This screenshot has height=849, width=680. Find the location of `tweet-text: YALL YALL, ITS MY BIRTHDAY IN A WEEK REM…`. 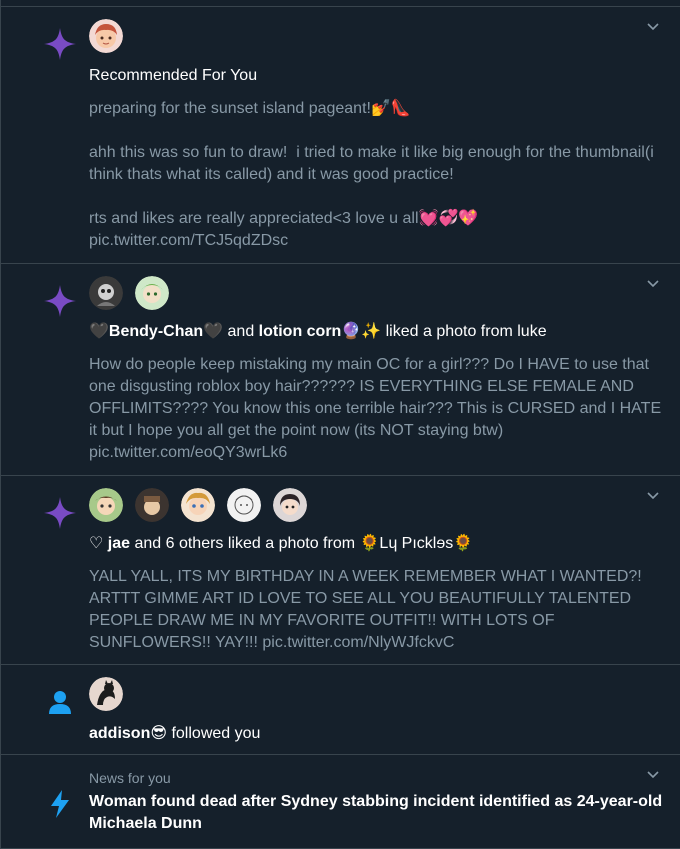

tweet-text: YALL YALL, ITS MY BIRTHDAY IN A WEEK REM… is located at coordinates (376, 610).